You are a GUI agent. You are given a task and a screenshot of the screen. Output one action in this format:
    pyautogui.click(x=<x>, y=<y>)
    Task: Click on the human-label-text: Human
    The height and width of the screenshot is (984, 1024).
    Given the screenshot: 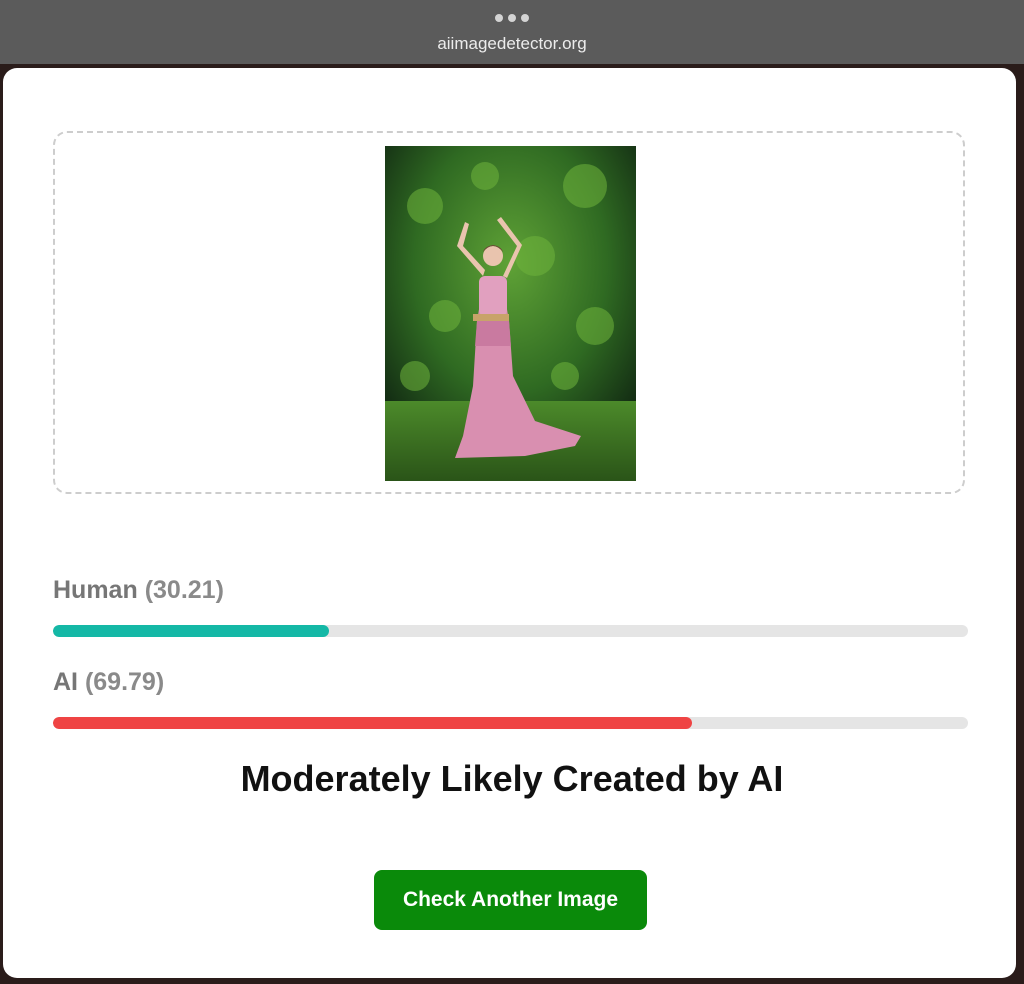 What is the action you would take?
    pyautogui.click(x=95, y=590)
    